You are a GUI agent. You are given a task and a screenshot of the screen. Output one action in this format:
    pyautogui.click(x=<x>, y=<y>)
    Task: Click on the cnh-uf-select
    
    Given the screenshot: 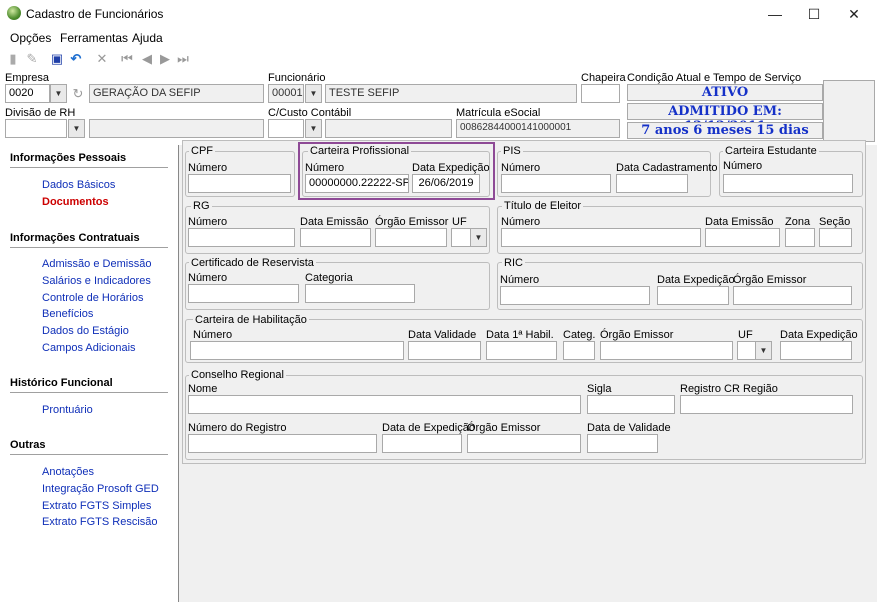 What is the action you would take?
    pyautogui.click(x=746, y=350)
    